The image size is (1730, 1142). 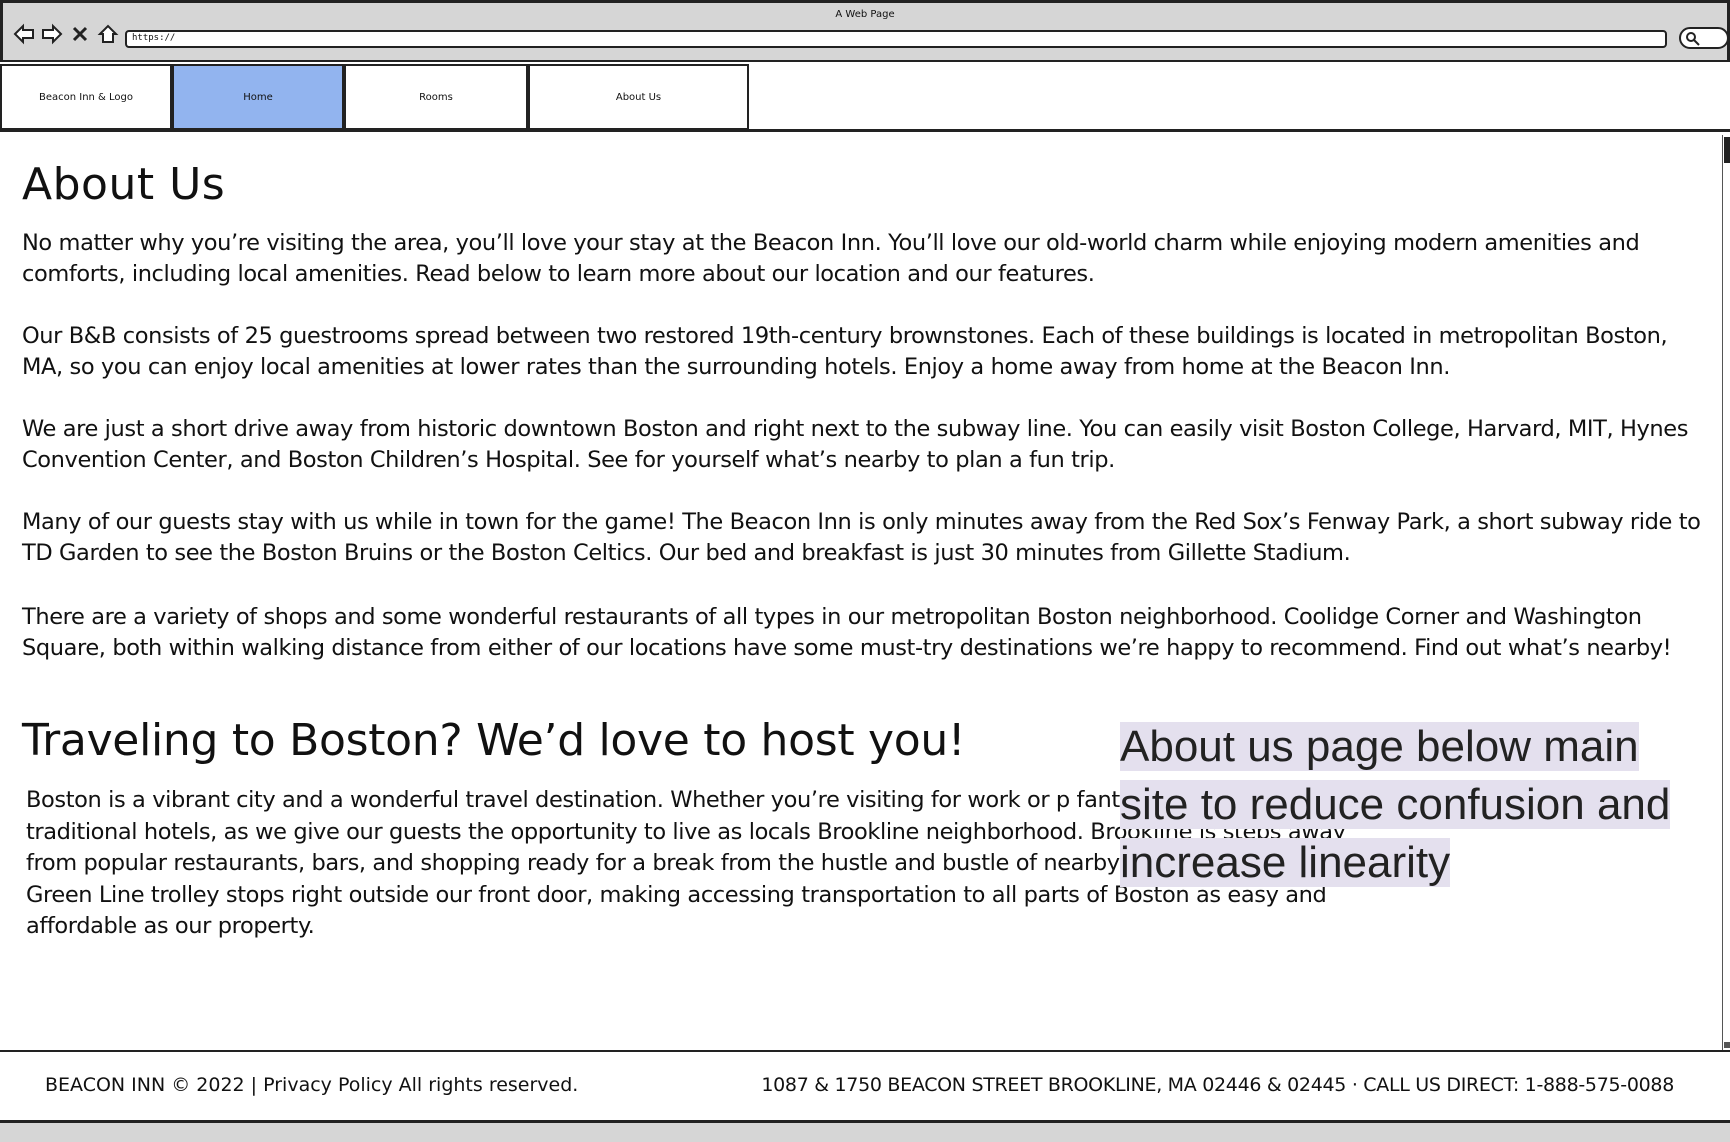 What do you see at coordinates (24, 34) in the screenshot?
I see `back-arrow-icon` at bounding box center [24, 34].